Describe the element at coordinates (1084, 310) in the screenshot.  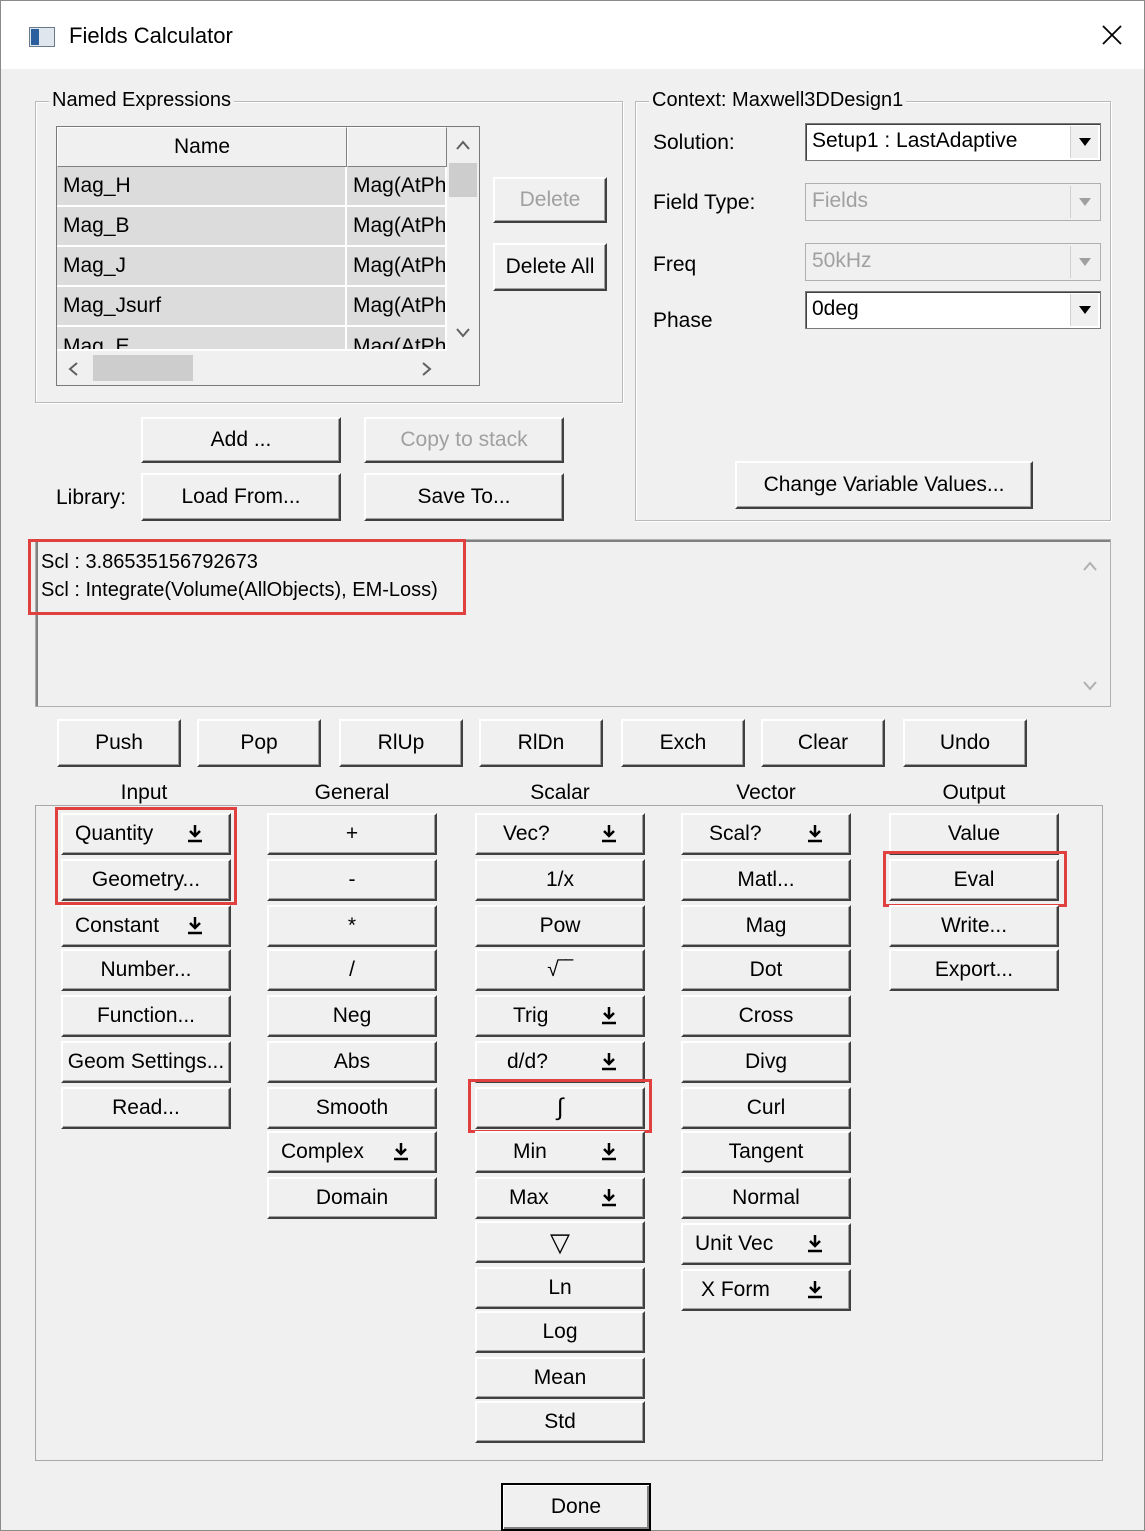
I see `phase-dropdown` at that location.